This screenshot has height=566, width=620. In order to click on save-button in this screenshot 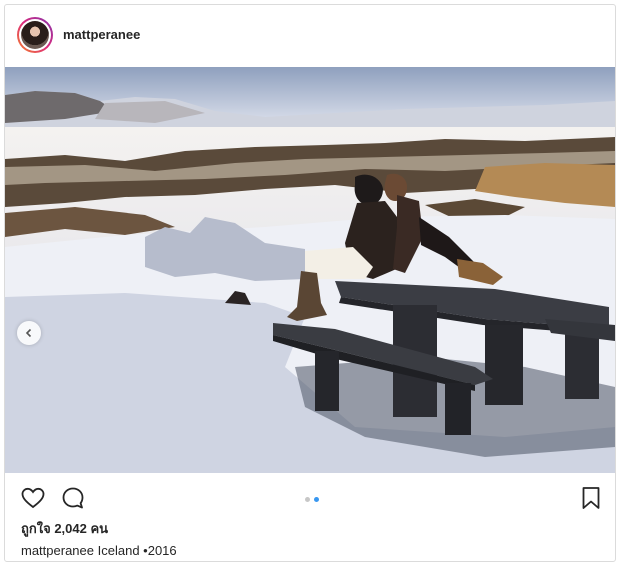, I will do `click(591, 498)`.